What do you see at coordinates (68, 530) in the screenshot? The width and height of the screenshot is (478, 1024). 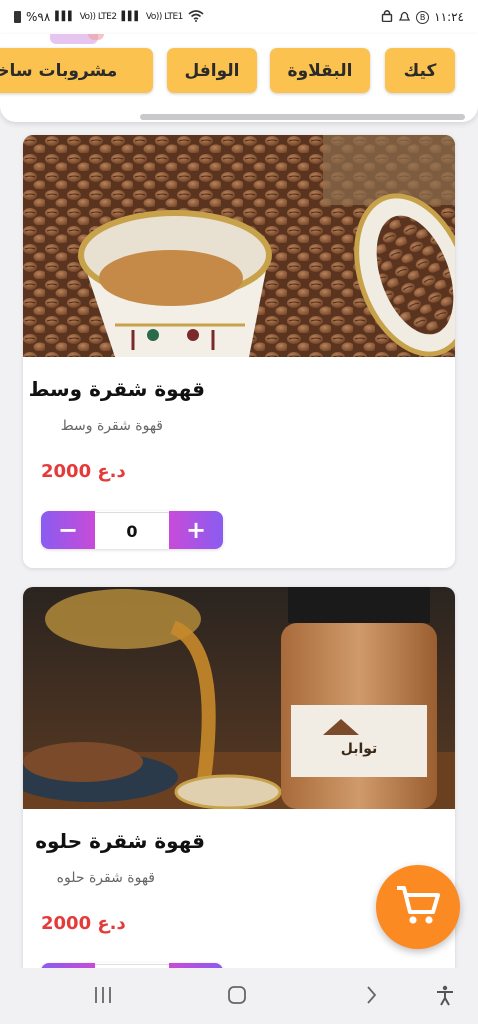 I see `decrease-button: −` at bounding box center [68, 530].